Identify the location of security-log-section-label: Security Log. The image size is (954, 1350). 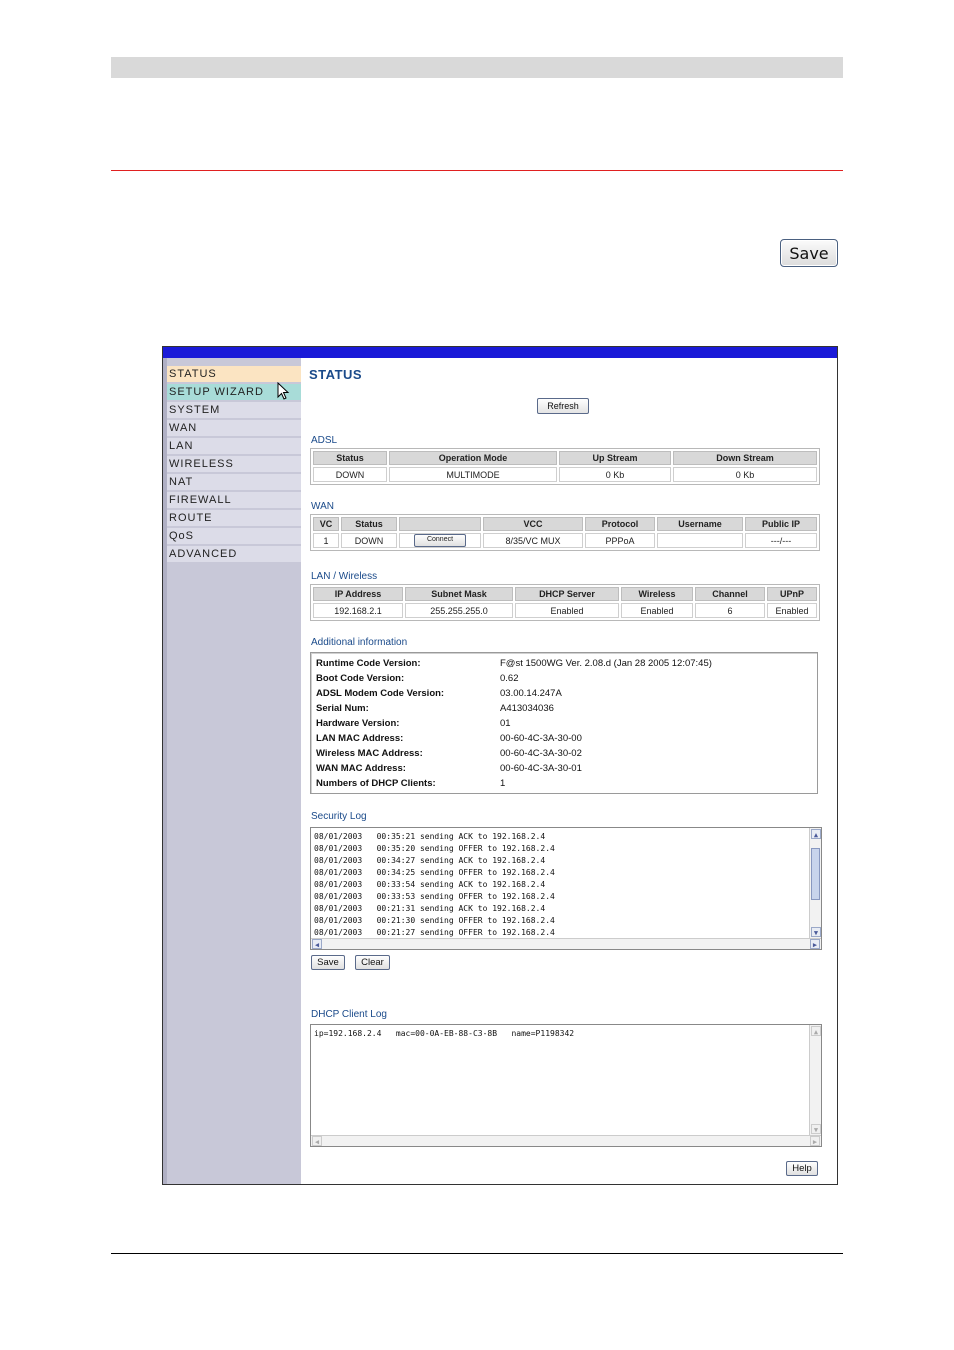
(339, 816).